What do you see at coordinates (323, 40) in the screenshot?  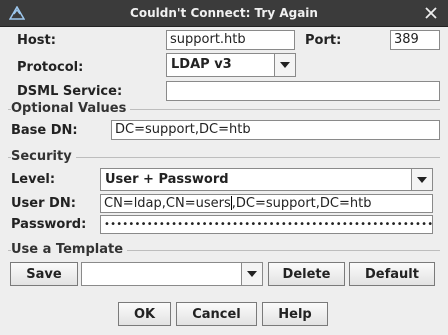 I see `port-label: Port:` at bounding box center [323, 40].